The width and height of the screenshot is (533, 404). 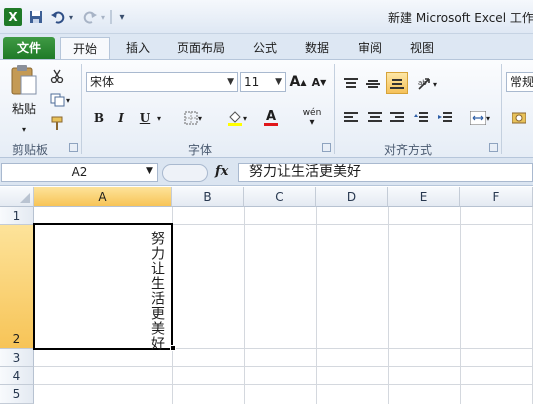 I want to click on column-header-e: E, so click(x=424, y=197).